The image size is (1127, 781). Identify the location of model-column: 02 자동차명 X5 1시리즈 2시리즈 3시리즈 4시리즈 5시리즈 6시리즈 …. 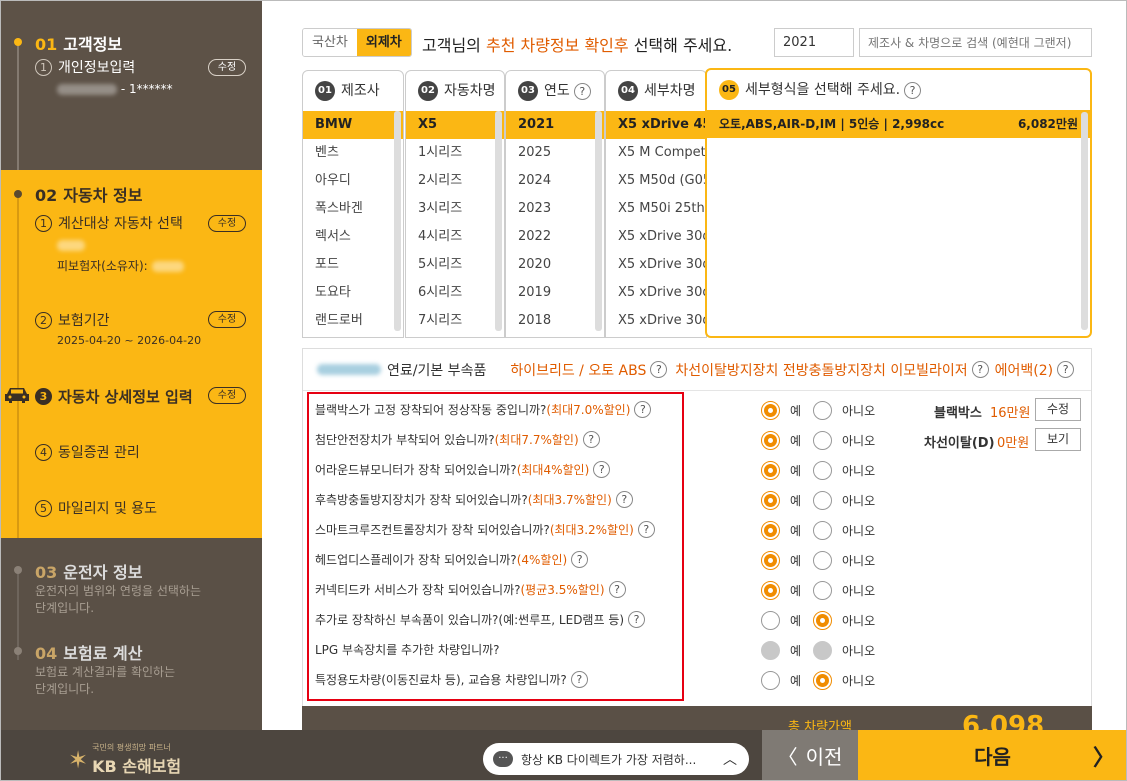
(455, 204).